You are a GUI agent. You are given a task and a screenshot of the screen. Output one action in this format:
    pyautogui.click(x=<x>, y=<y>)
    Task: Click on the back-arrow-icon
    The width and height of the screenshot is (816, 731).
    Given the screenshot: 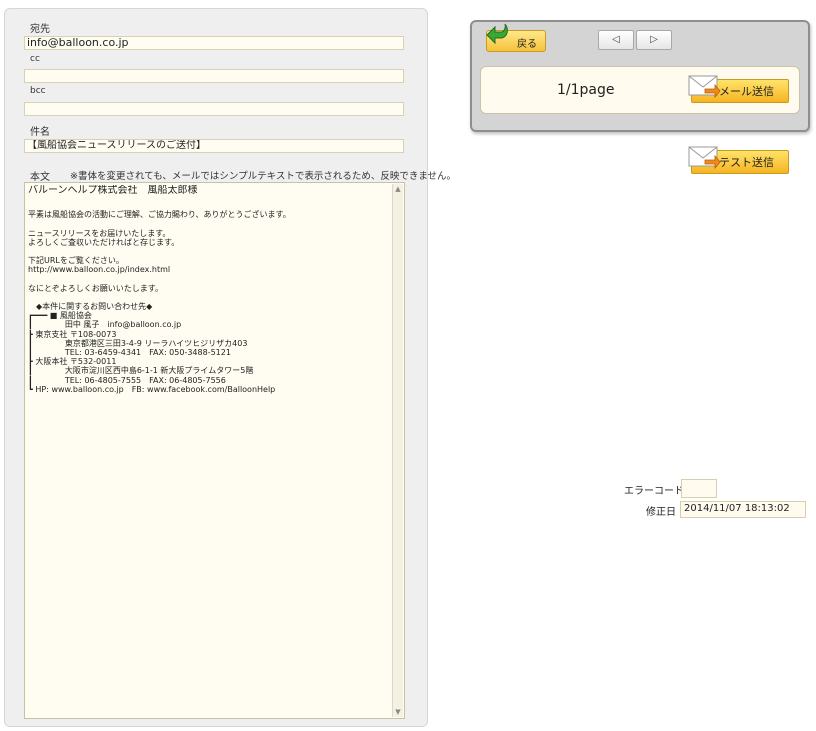 What is the action you would take?
    pyautogui.click(x=497, y=34)
    